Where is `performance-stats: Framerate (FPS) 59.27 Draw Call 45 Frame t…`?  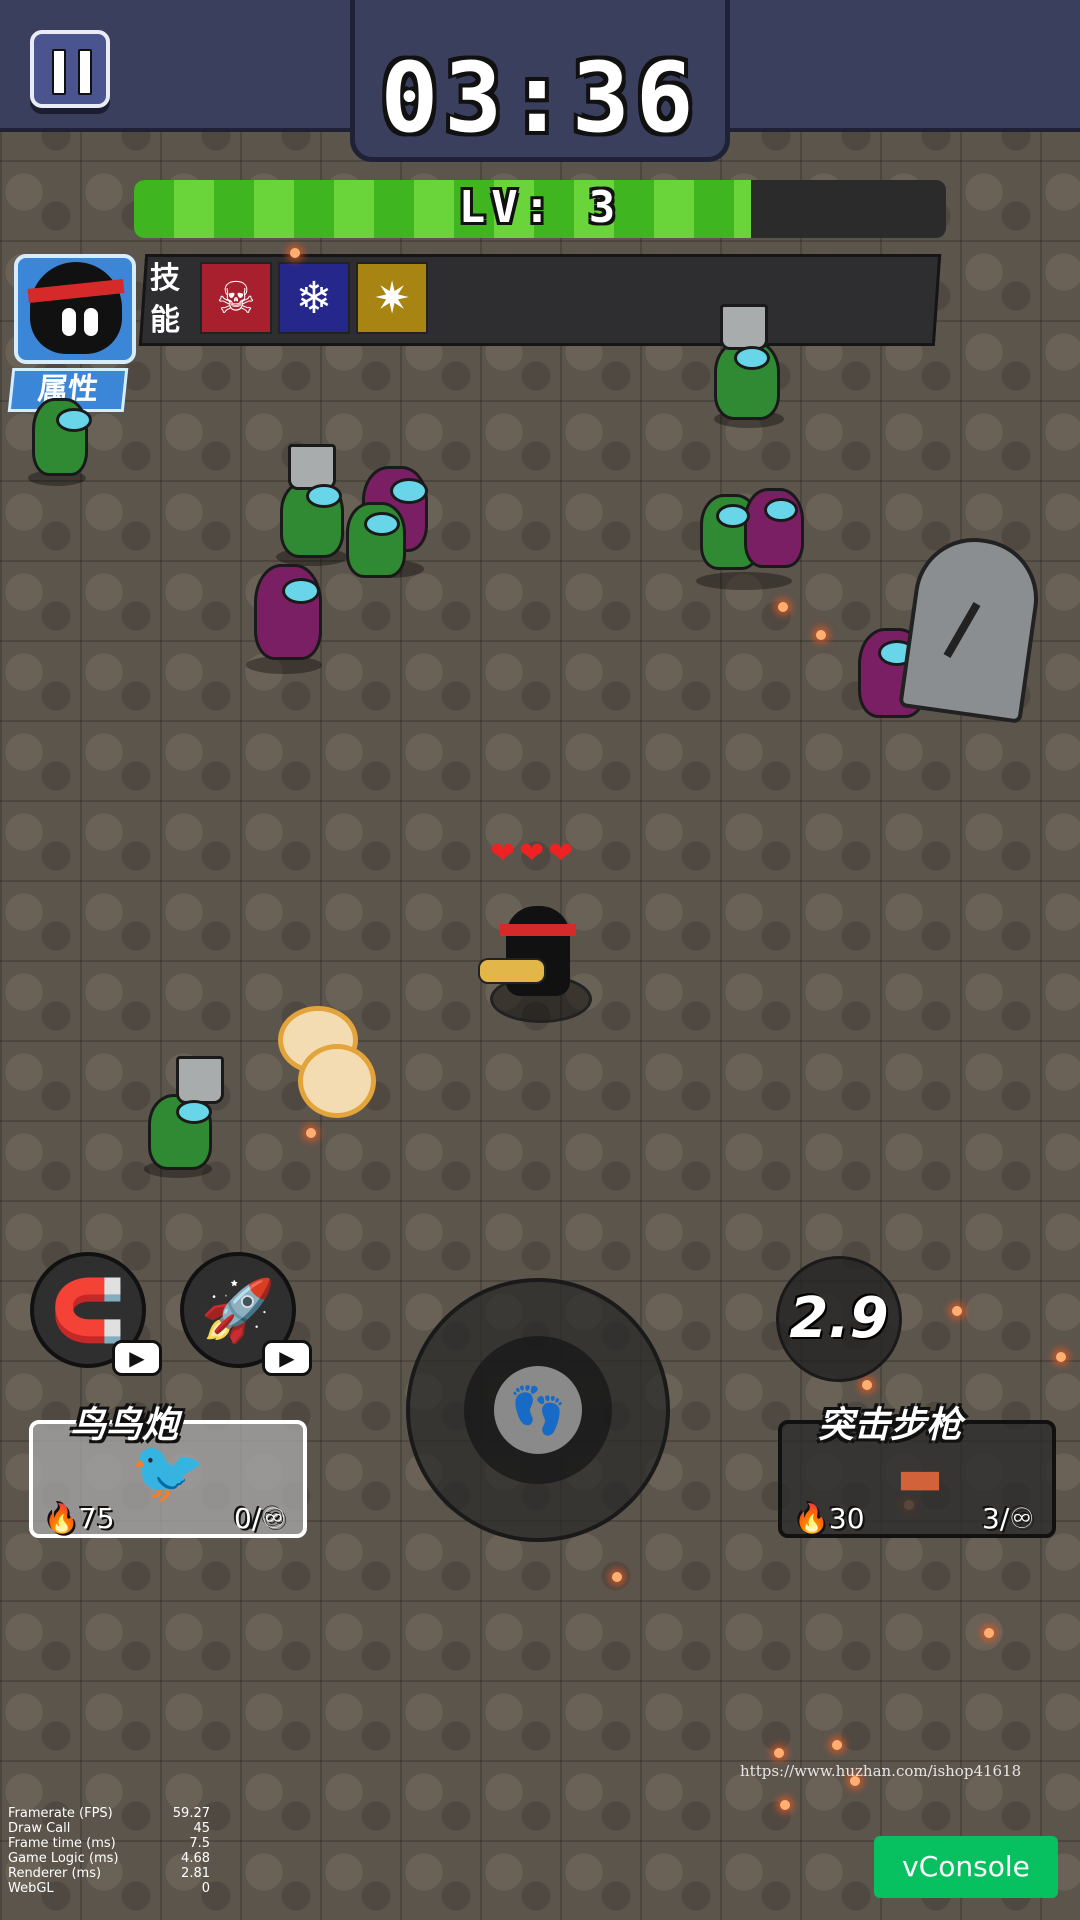
performance-stats: Framerate (FPS) 59.27 Draw Call 45 Frame t… is located at coordinates (109, 1851).